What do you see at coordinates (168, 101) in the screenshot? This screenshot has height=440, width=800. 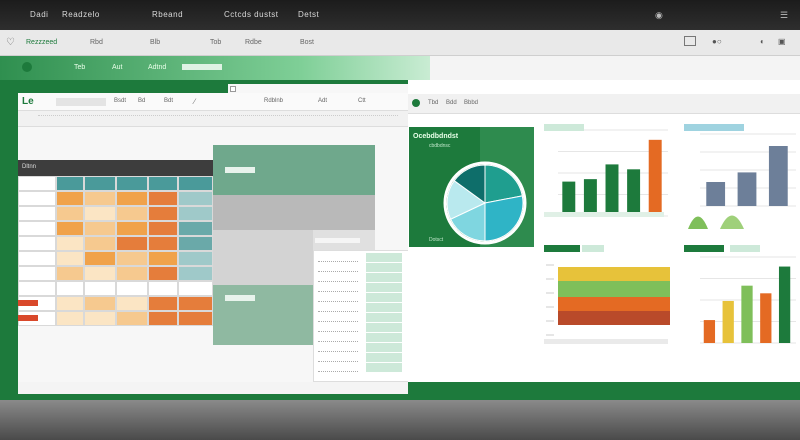 I see `toolbar-item: Bdt` at bounding box center [168, 101].